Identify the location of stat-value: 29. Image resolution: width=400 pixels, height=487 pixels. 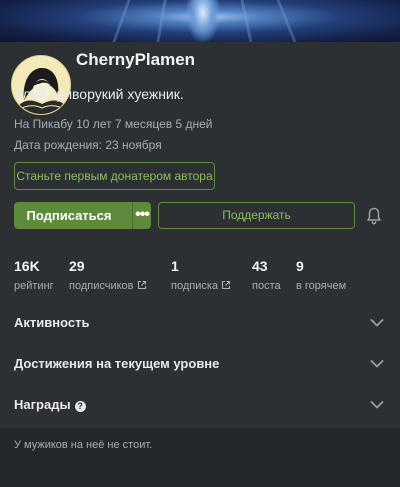
(77, 266).